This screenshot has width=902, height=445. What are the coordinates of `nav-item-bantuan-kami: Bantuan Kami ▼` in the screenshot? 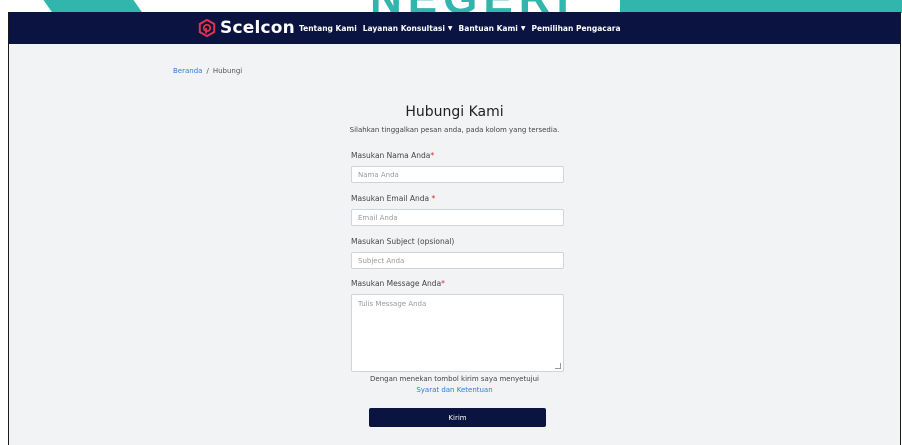 It's located at (492, 28).